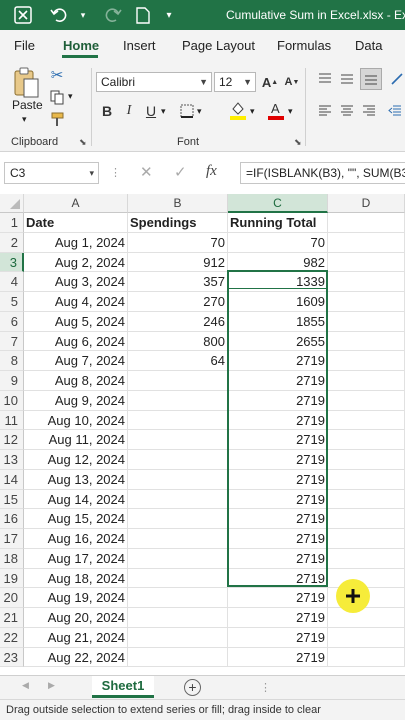 The width and height of the screenshot is (405, 720). Describe the element at coordinates (139, 45) in the screenshot. I see `tab-insert: Insert` at that location.